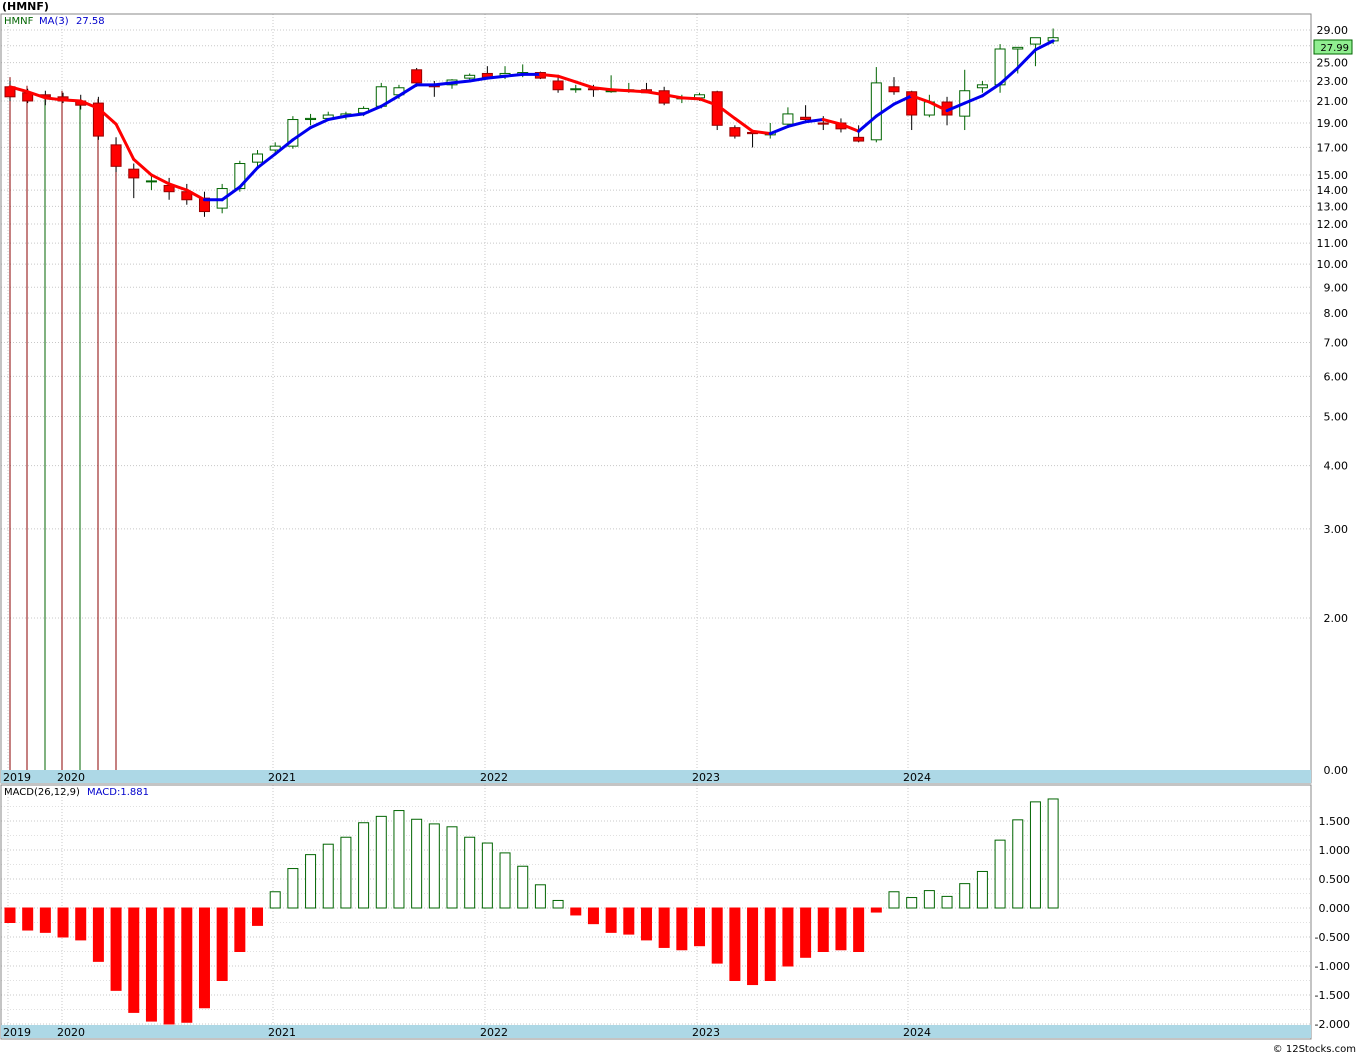  What do you see at coordinates (1332, 937) in the screenshot?
I see `macd-tick-label: -0.500` at bounding box center [1332, 937].